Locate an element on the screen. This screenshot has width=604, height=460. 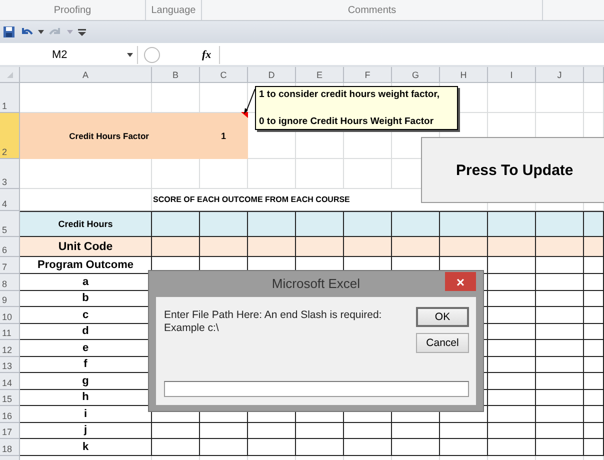
table-cell: Credit Hours is located at coordinates (86, 224).